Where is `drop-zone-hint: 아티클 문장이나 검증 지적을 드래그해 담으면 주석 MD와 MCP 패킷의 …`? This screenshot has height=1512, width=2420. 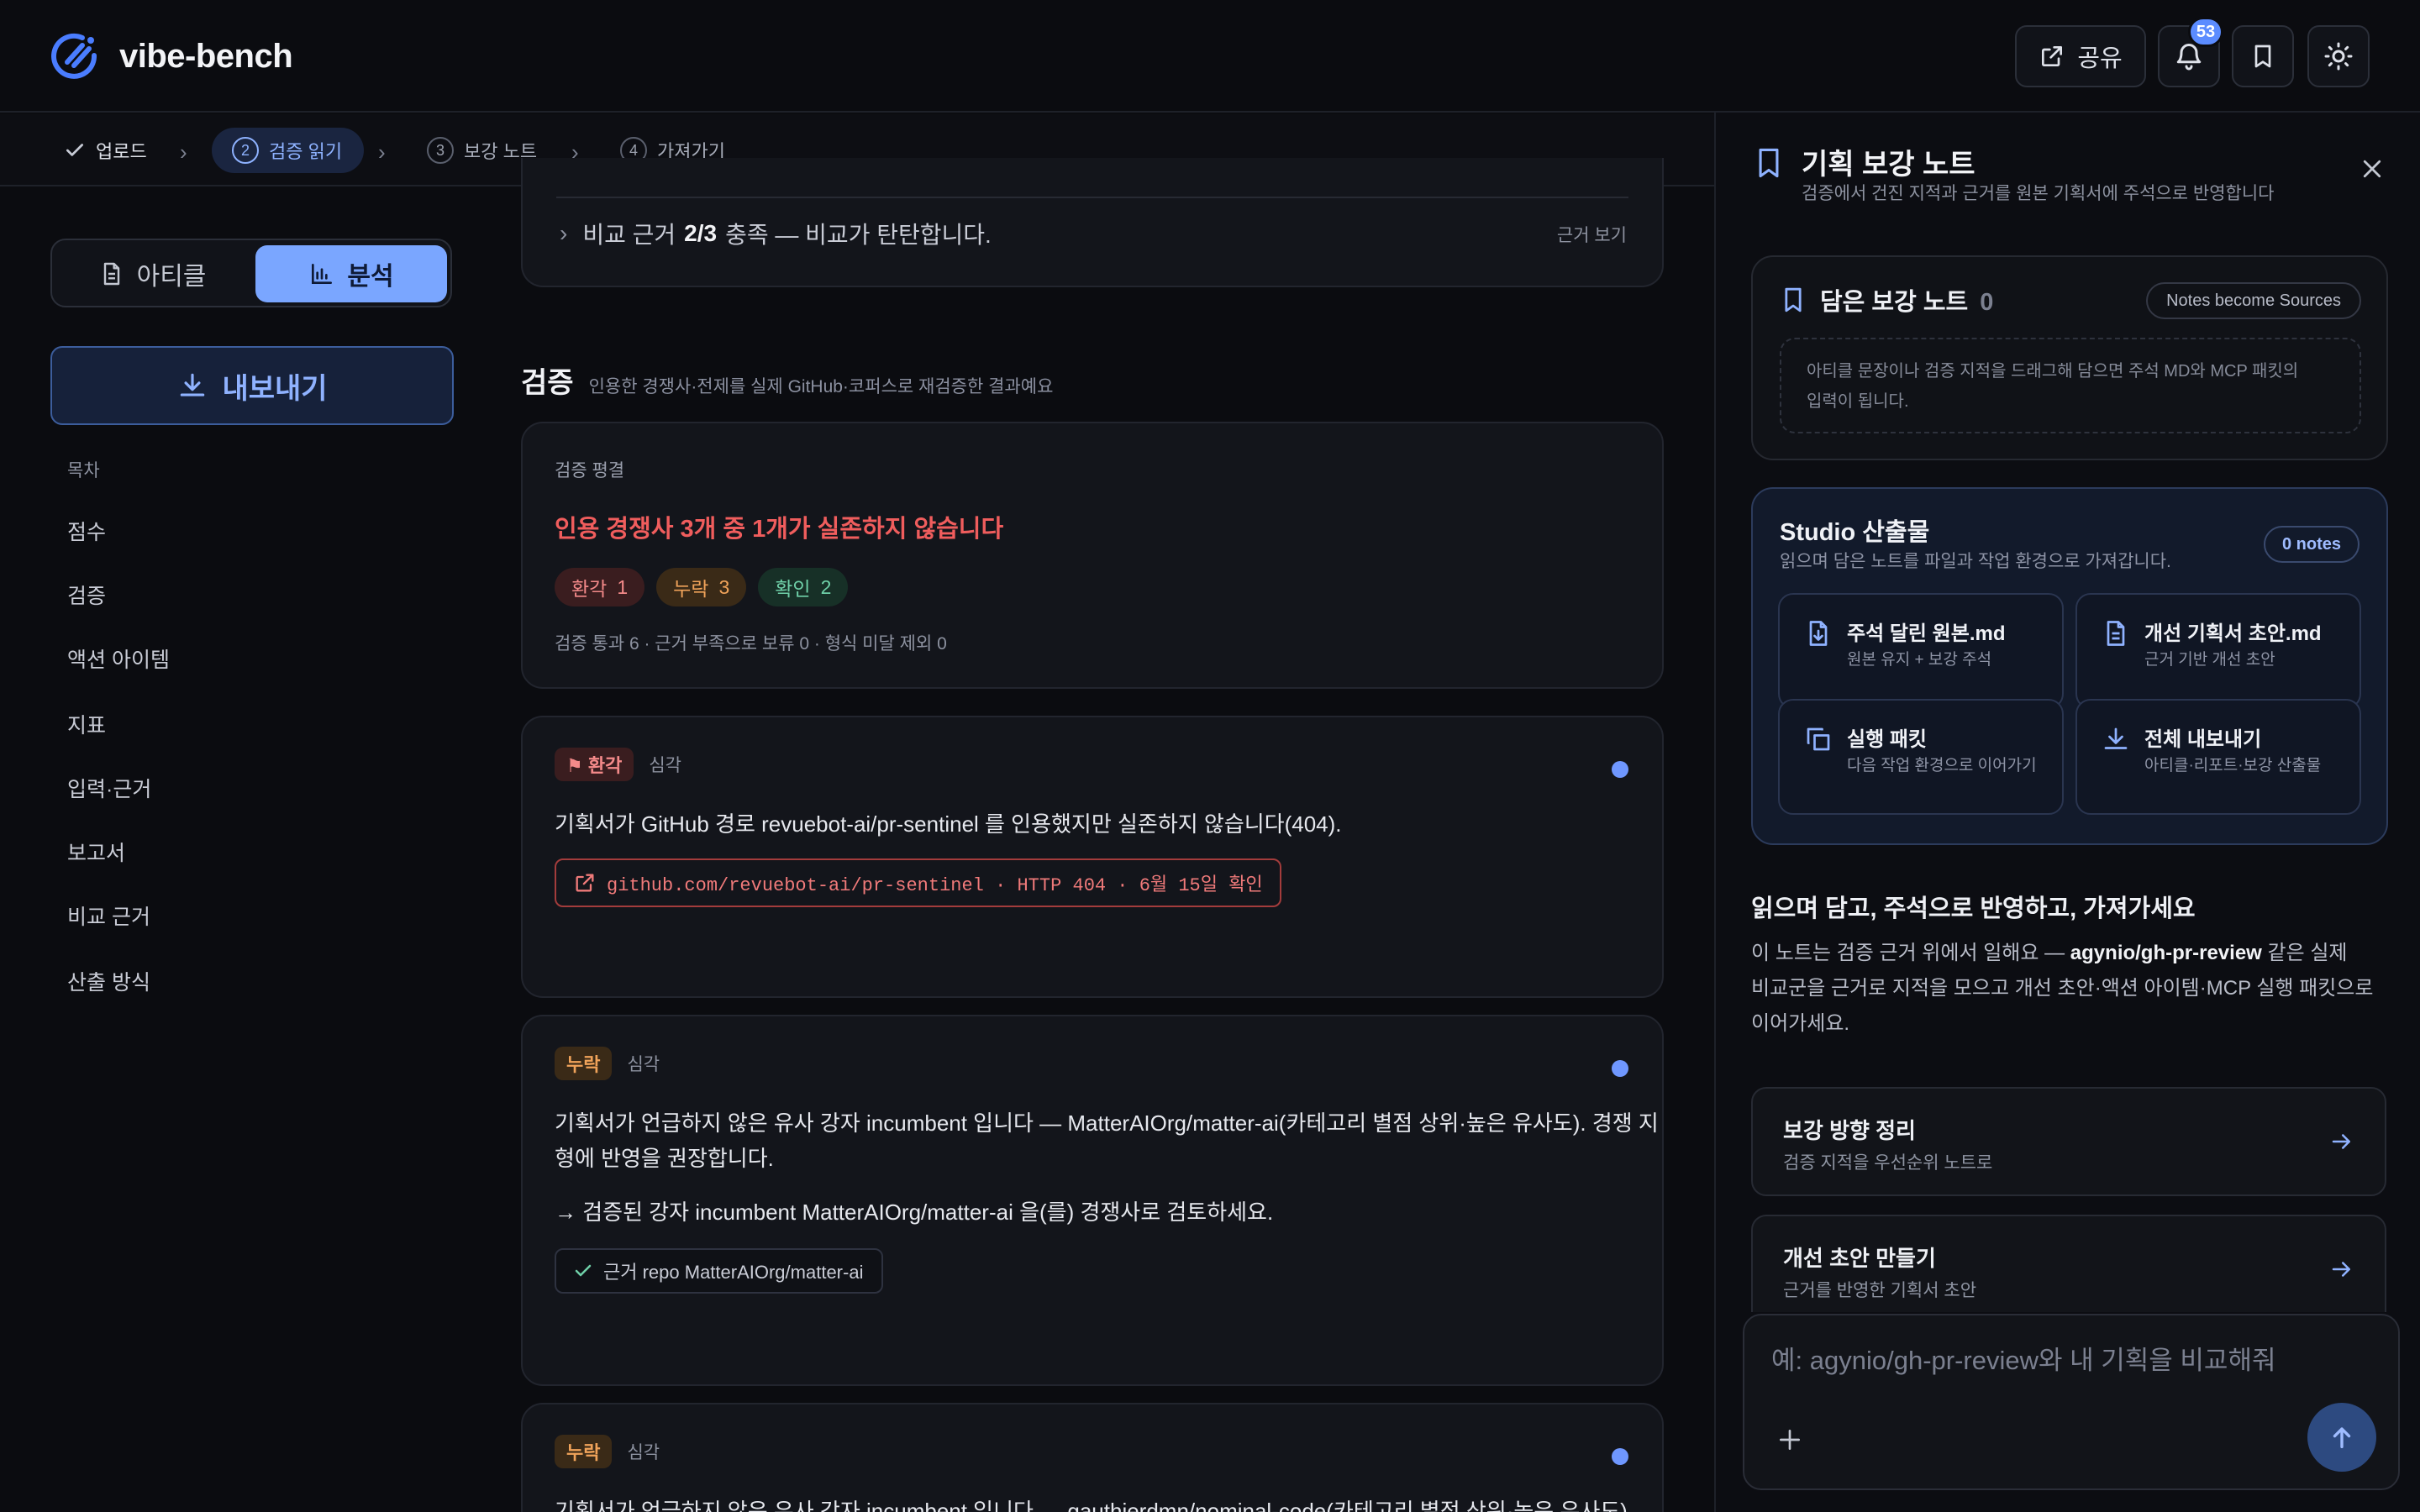 drop-zone-hint: 아티클 문장이나 검증 지적을 드래그해 담으면 주석 MD와 MCP 패킷의 … is located at coordinates (2052, 386).